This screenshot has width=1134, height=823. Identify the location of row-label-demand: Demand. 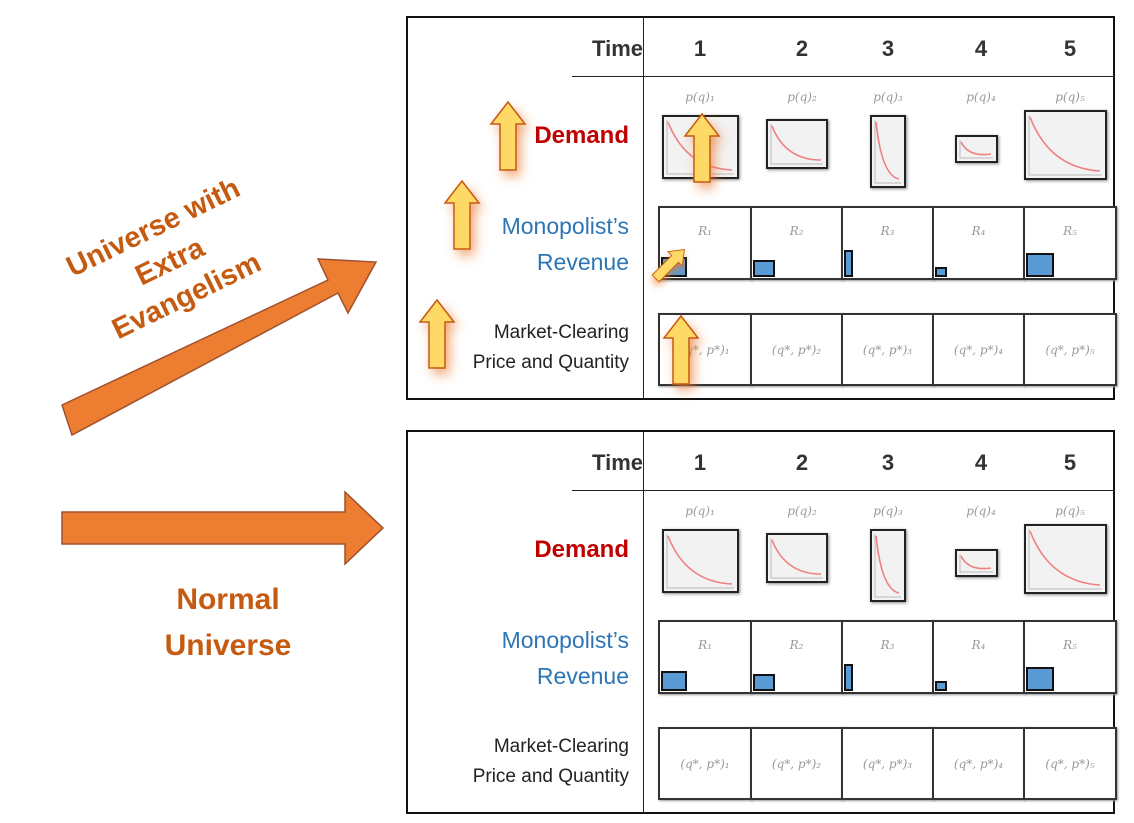
(581, 549).